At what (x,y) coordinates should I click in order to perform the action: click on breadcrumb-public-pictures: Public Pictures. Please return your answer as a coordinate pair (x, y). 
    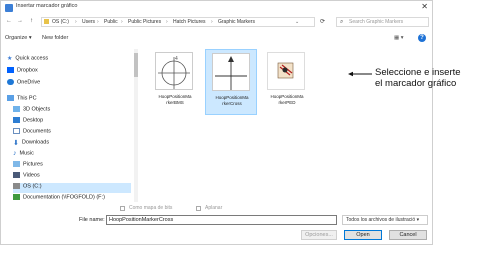
    Looking at the image, I should click on (144, 22).